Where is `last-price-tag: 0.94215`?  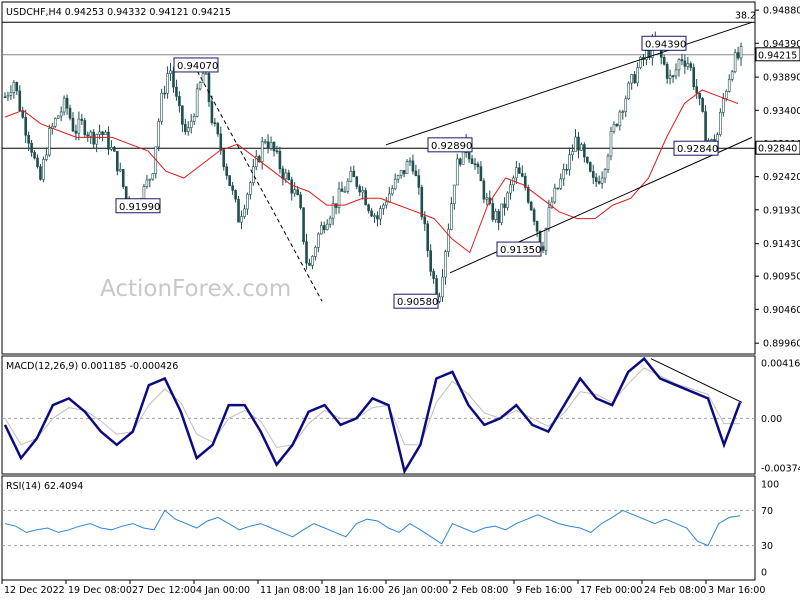 last-price-tag: 0.94215 is located at coordinates (777, 54).